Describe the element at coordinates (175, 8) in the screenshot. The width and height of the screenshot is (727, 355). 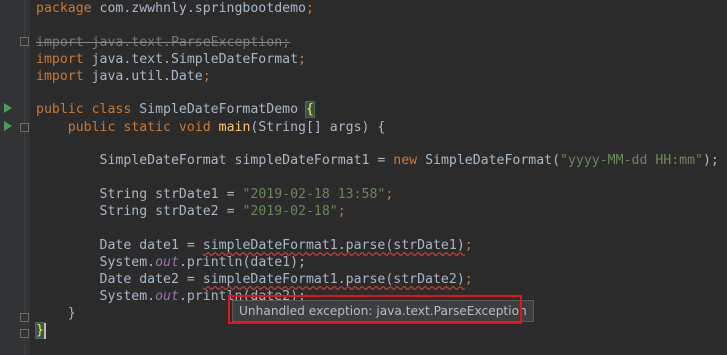
I see `code-line-package: package com.zwwhnly.springbootdemo;` at that location.